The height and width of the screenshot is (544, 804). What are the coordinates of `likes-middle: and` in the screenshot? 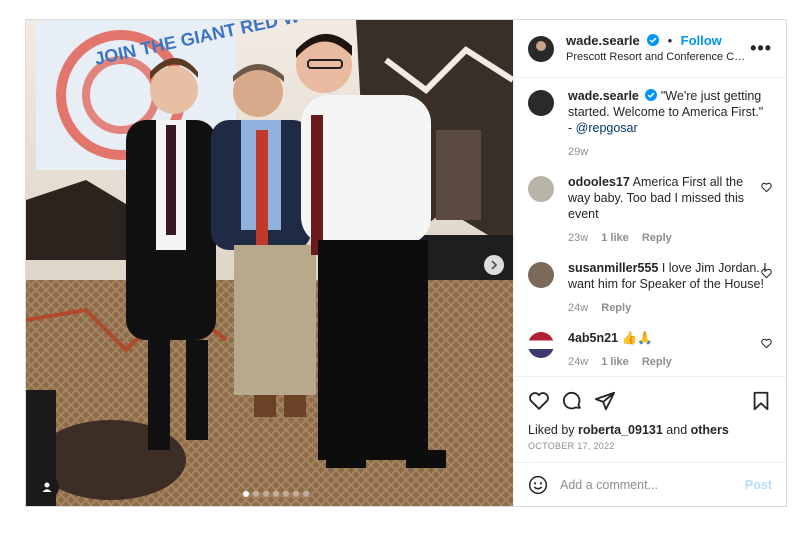 It's located at (676, 430).